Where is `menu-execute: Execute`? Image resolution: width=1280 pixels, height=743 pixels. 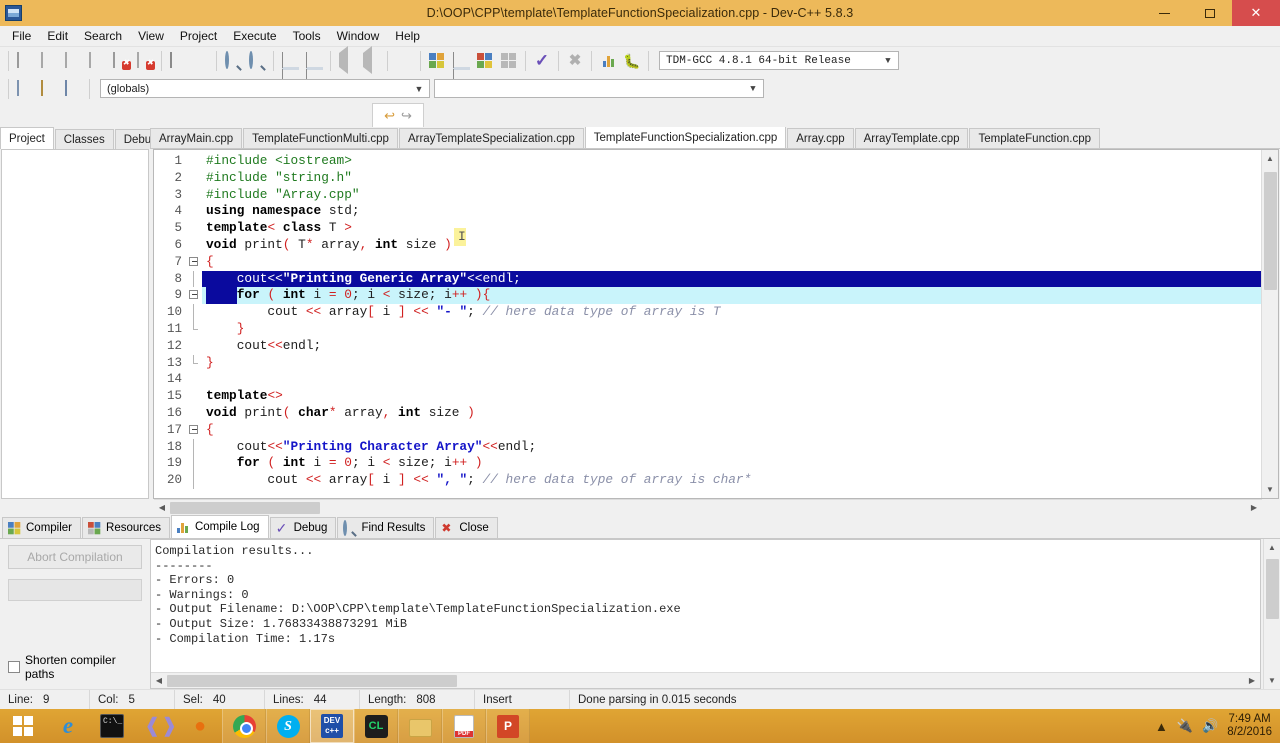 menu-execute: Execute is located at coordinates (254, 36).